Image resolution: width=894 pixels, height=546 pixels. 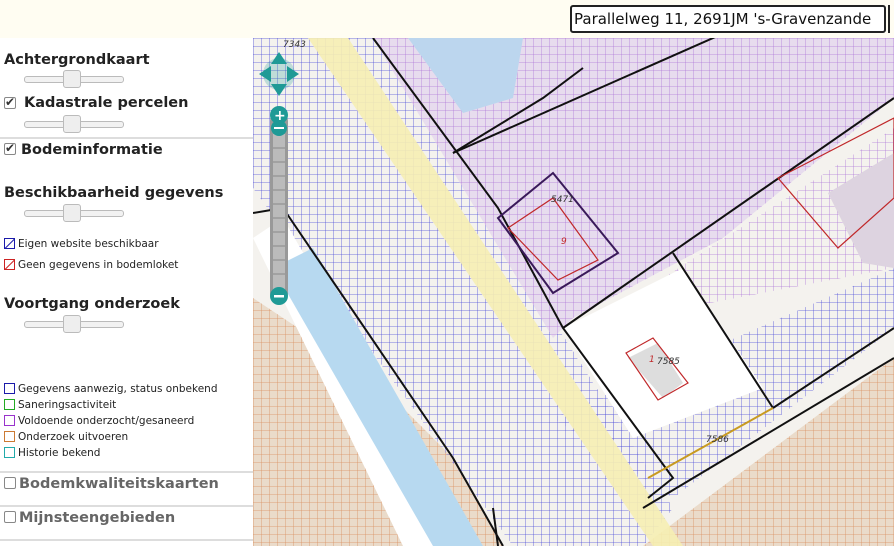 What do you see at coordinates (98, 265) in the screenshot?
I see `legend-label: Geen gegevens in bodemloket` at bounding box center [98, 265].